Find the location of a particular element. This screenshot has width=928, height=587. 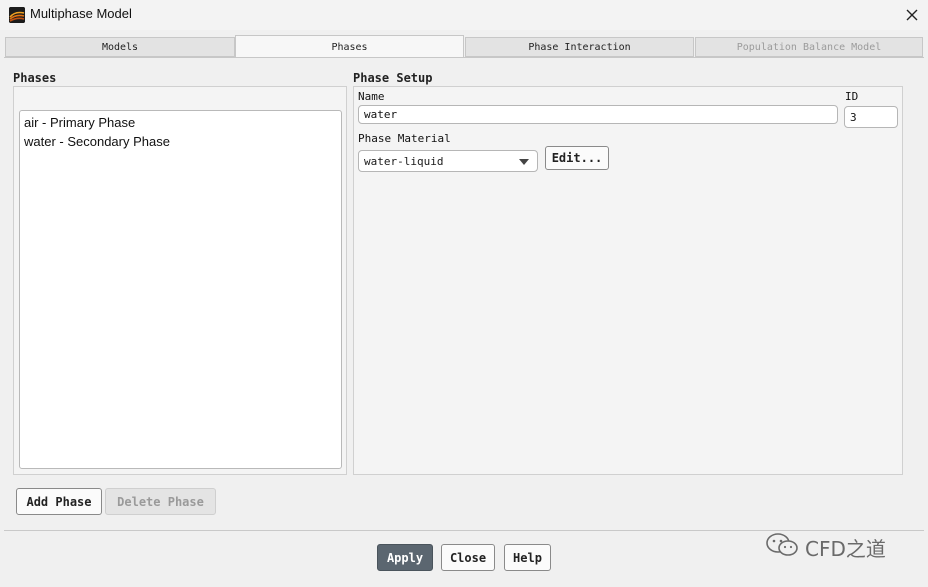

tab-underline is located at coordinates (464, 57).